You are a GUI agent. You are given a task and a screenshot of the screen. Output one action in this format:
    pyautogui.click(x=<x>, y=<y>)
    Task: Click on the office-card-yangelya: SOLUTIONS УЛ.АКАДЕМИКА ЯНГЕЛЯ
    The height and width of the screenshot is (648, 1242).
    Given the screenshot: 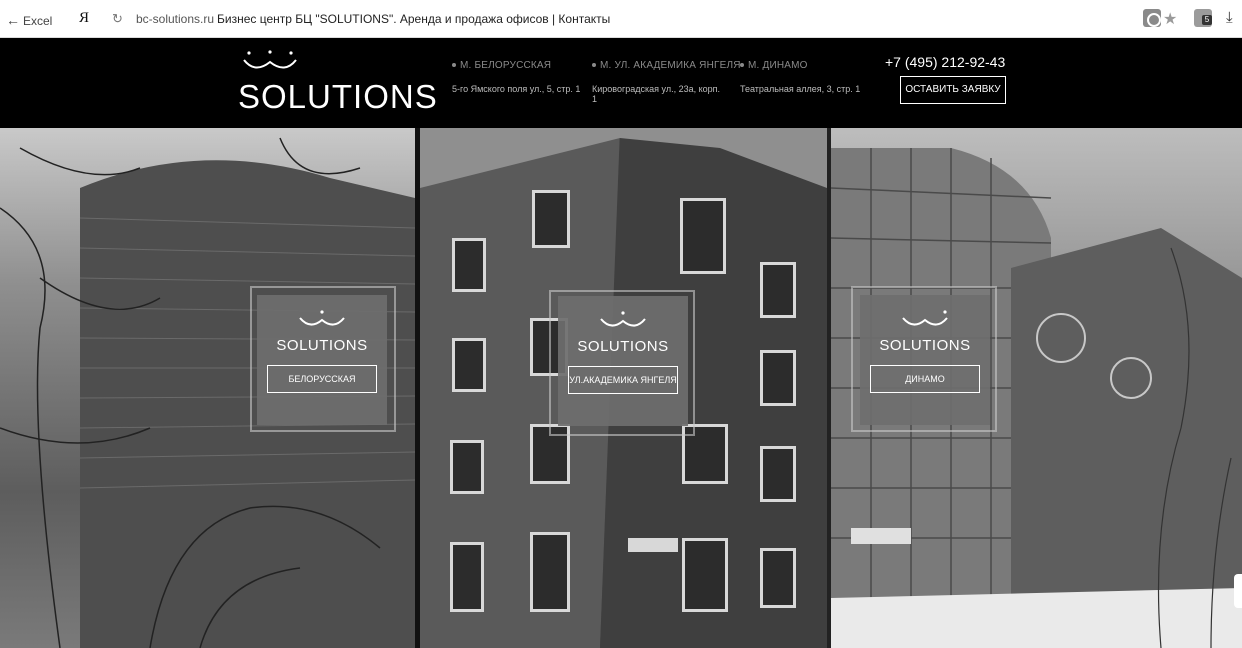 What is the action you would take?
    pyautogui.click(x=623, y=361)
    